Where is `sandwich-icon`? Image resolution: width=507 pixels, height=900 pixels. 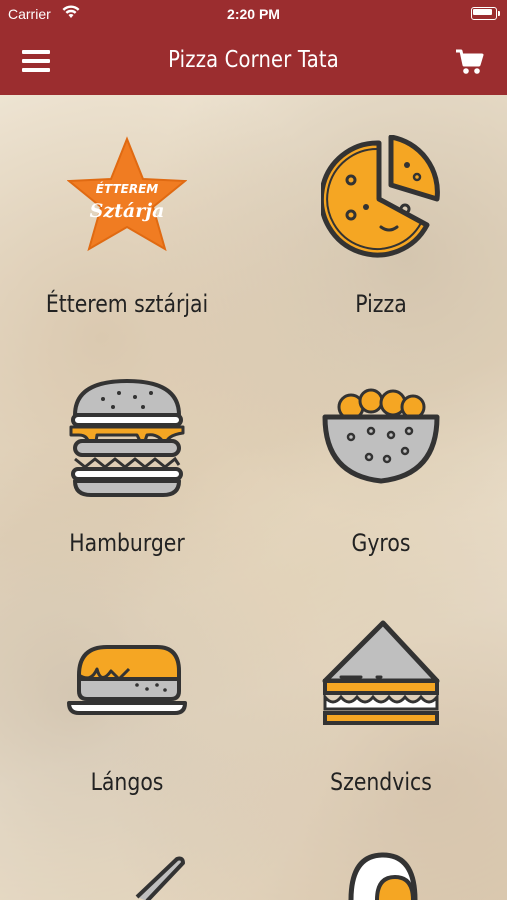
sandwich-icon is located at coordinates (381, 672).